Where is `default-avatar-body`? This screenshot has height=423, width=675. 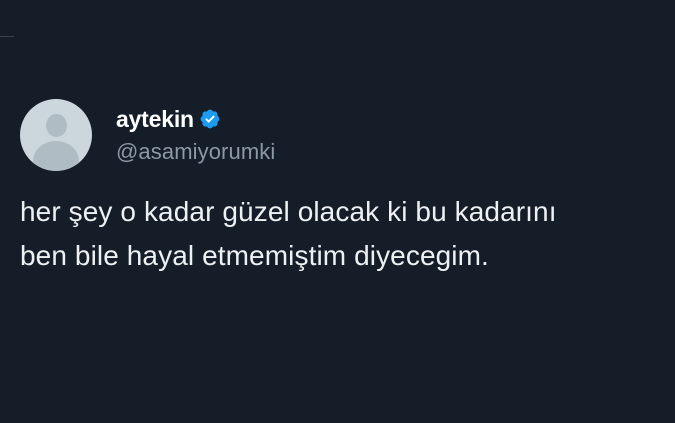
default-avatar-body is located at coordinates (56, 156).